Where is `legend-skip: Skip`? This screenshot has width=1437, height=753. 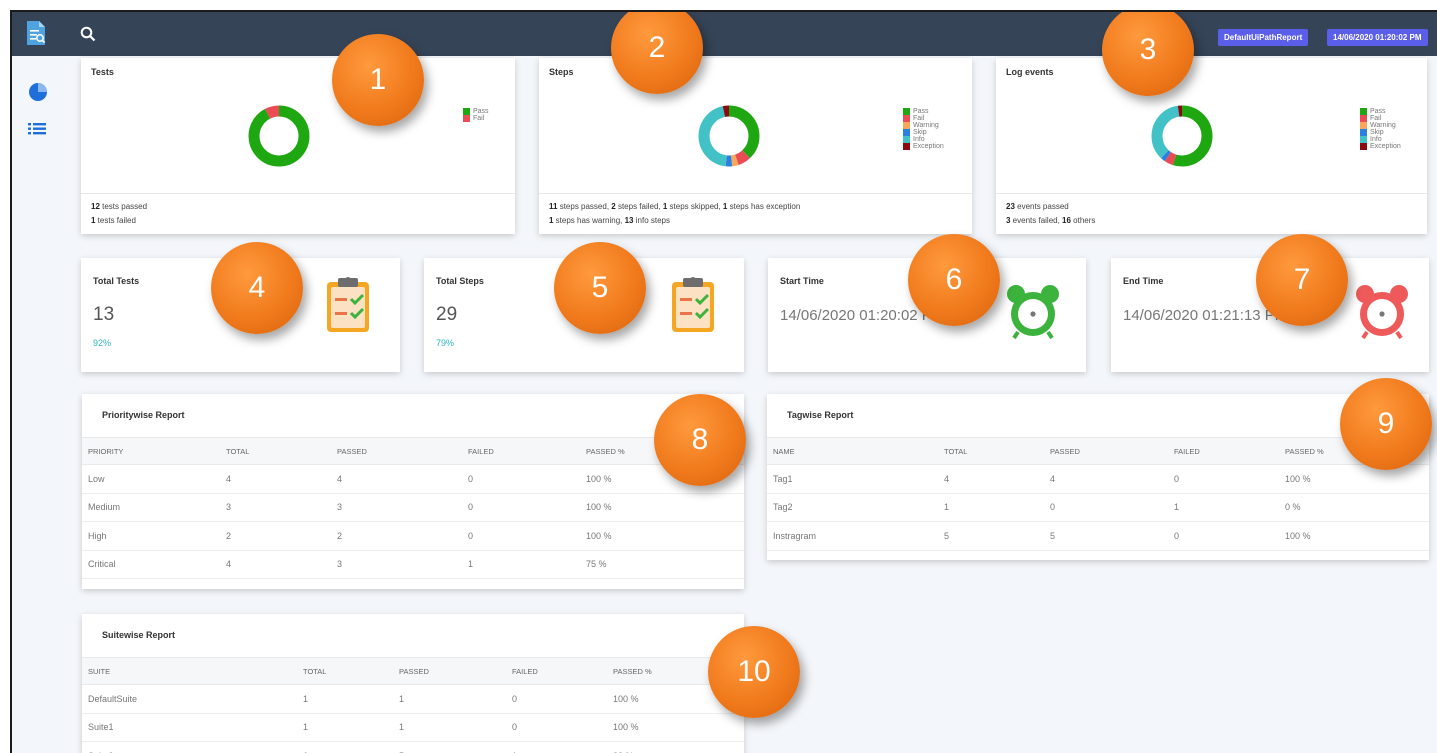
legend-skip: Skip is located at coordinates (923, 132).